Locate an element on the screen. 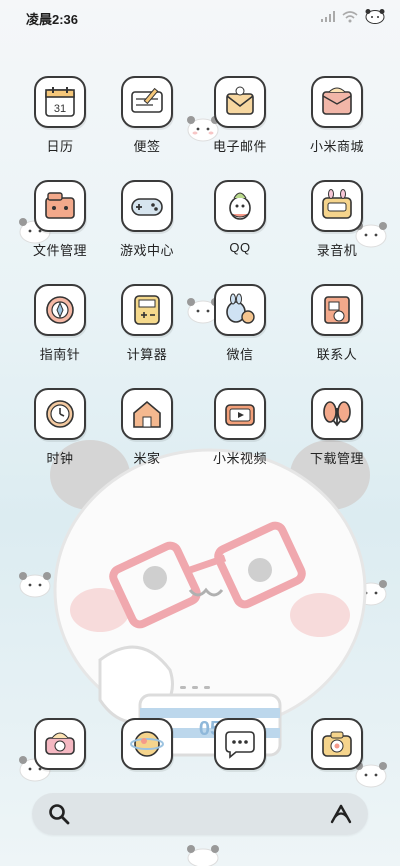  app-mi-video: 小米视频 is located at coordinates (240, 427).